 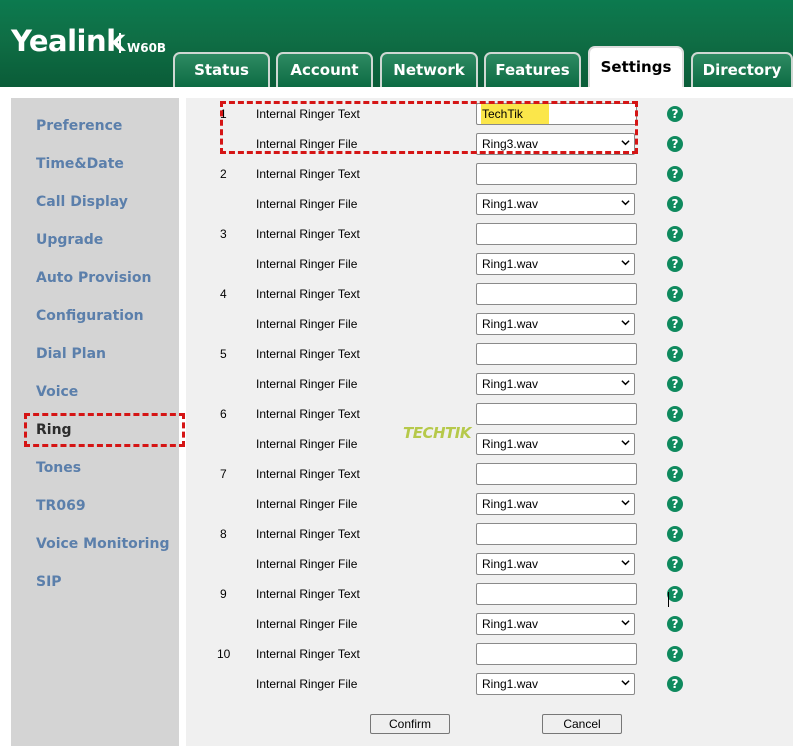 I want to click on ringer-1-highlight-box, so click(x=429, y=127).